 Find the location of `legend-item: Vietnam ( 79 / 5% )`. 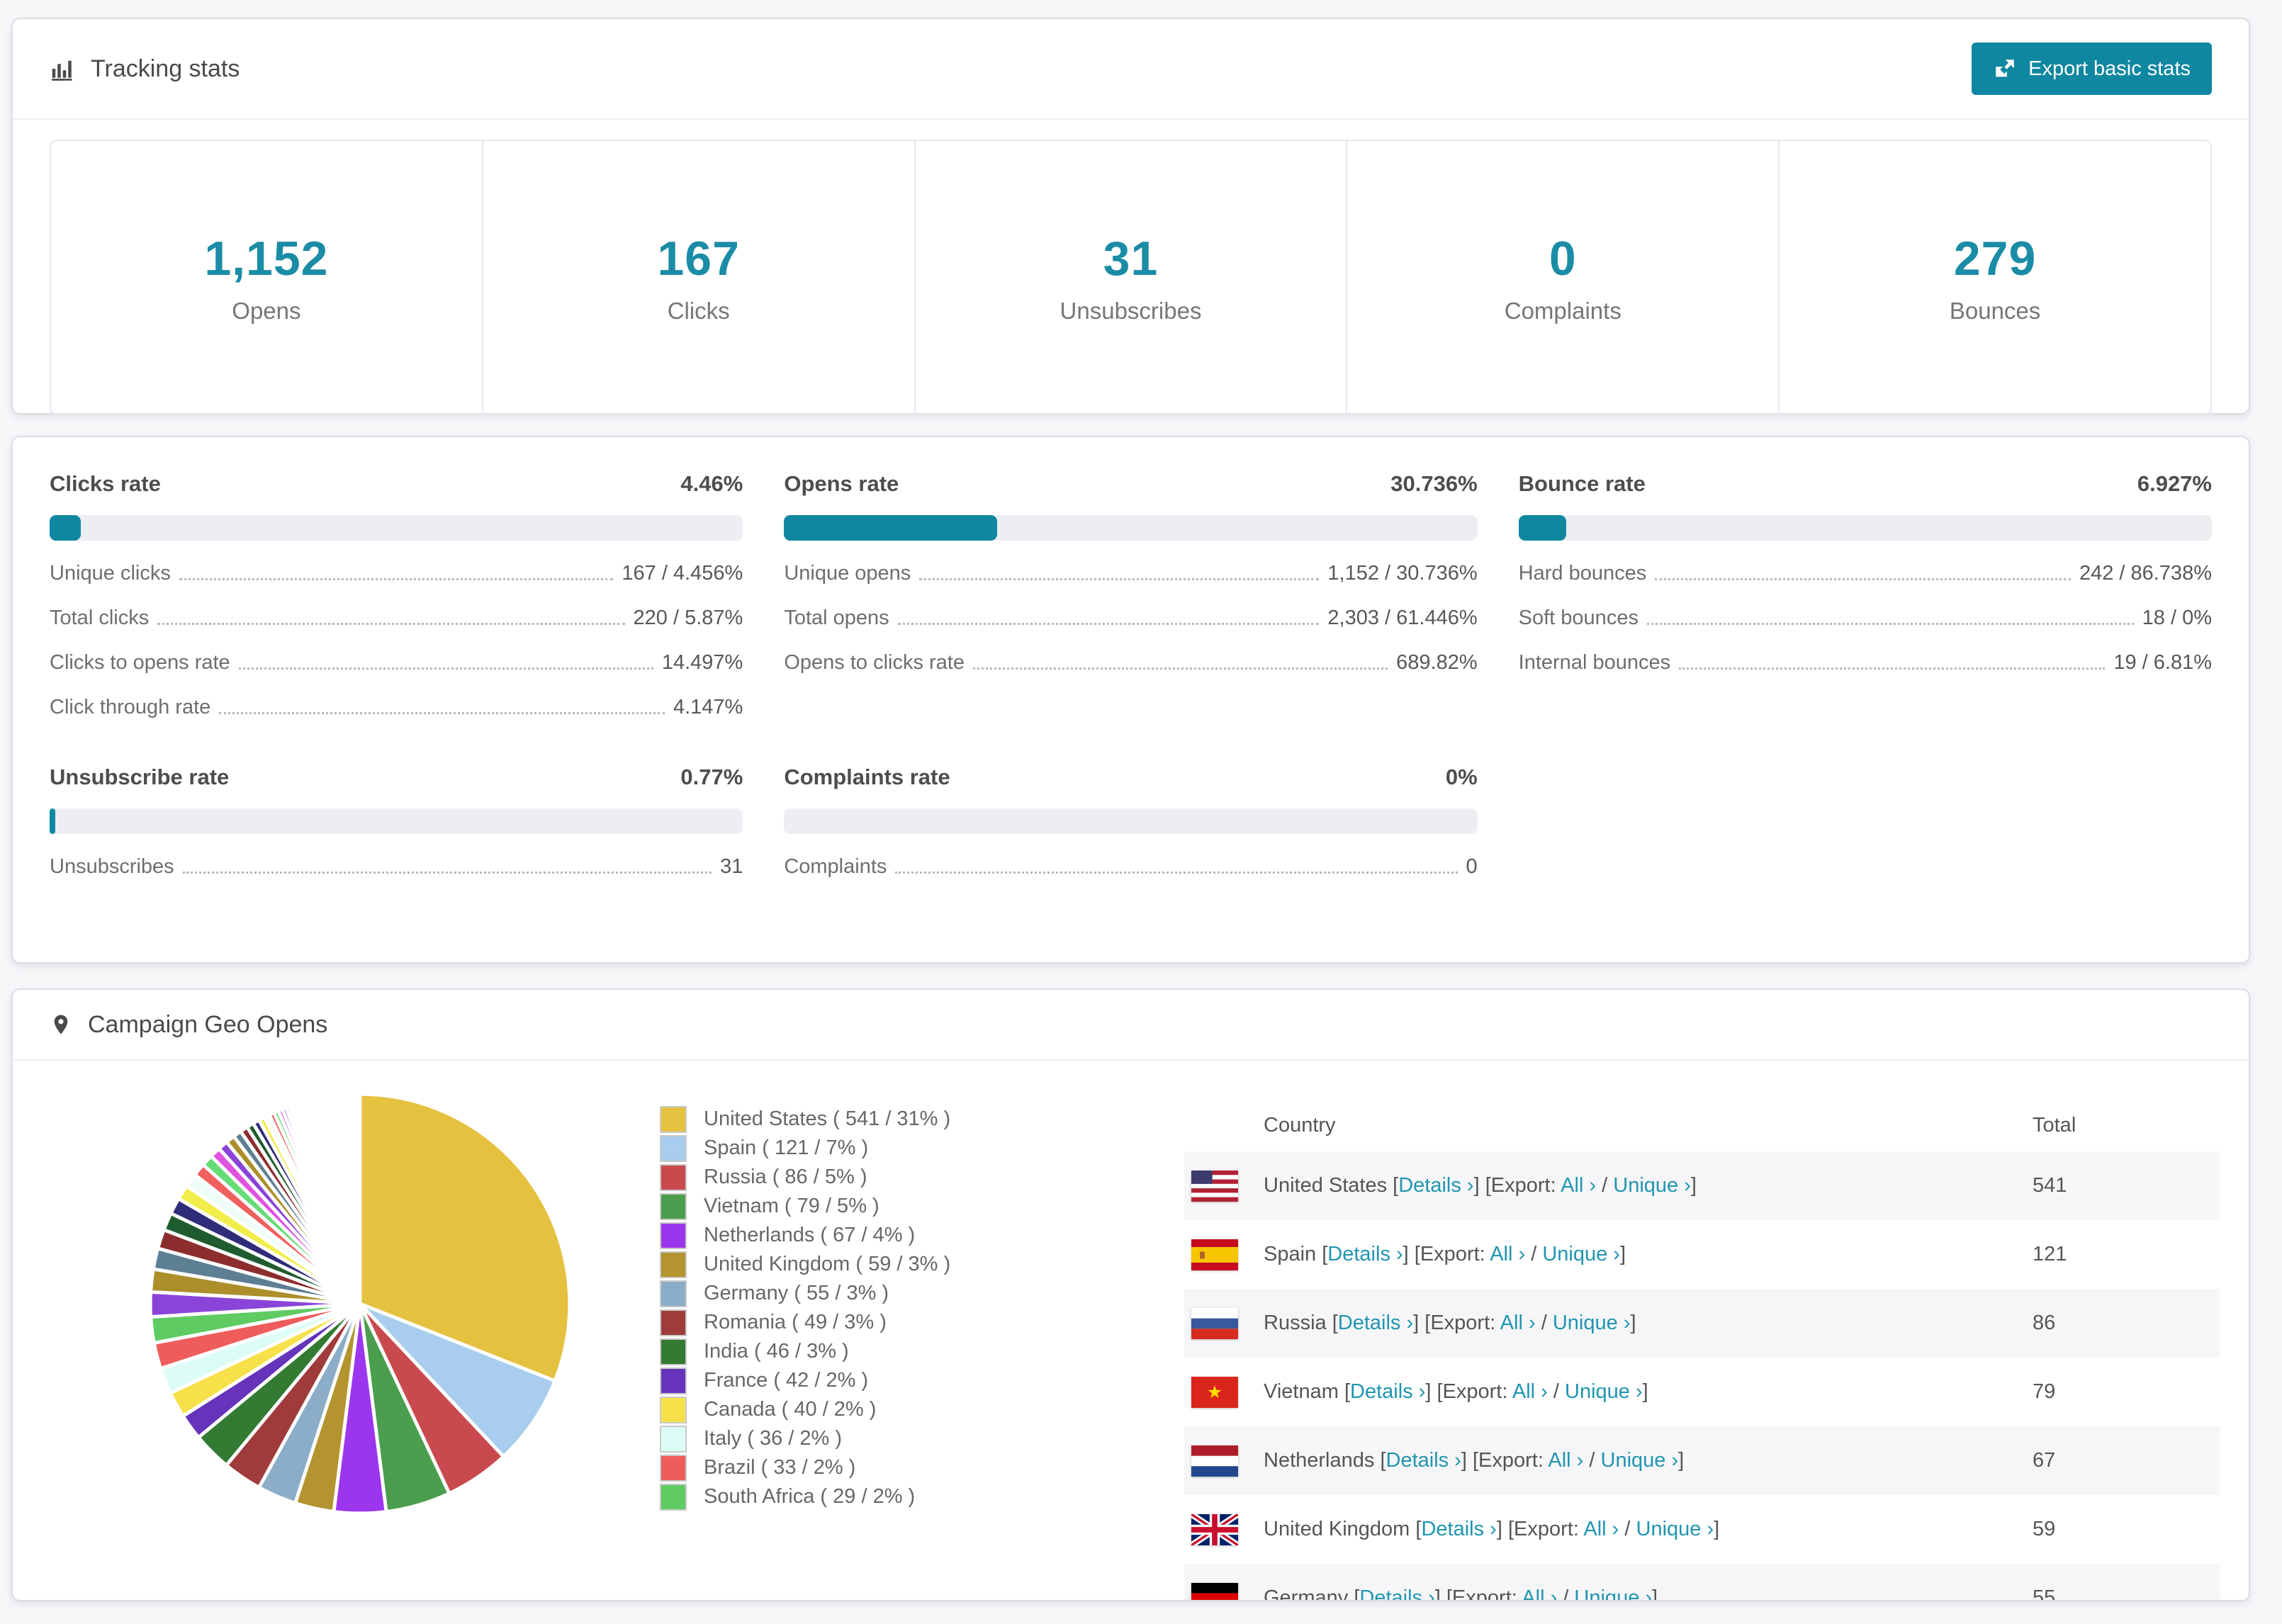

legend-item: Vietnam ( 79 / 5% ) is located at coordinates (892, 1207).